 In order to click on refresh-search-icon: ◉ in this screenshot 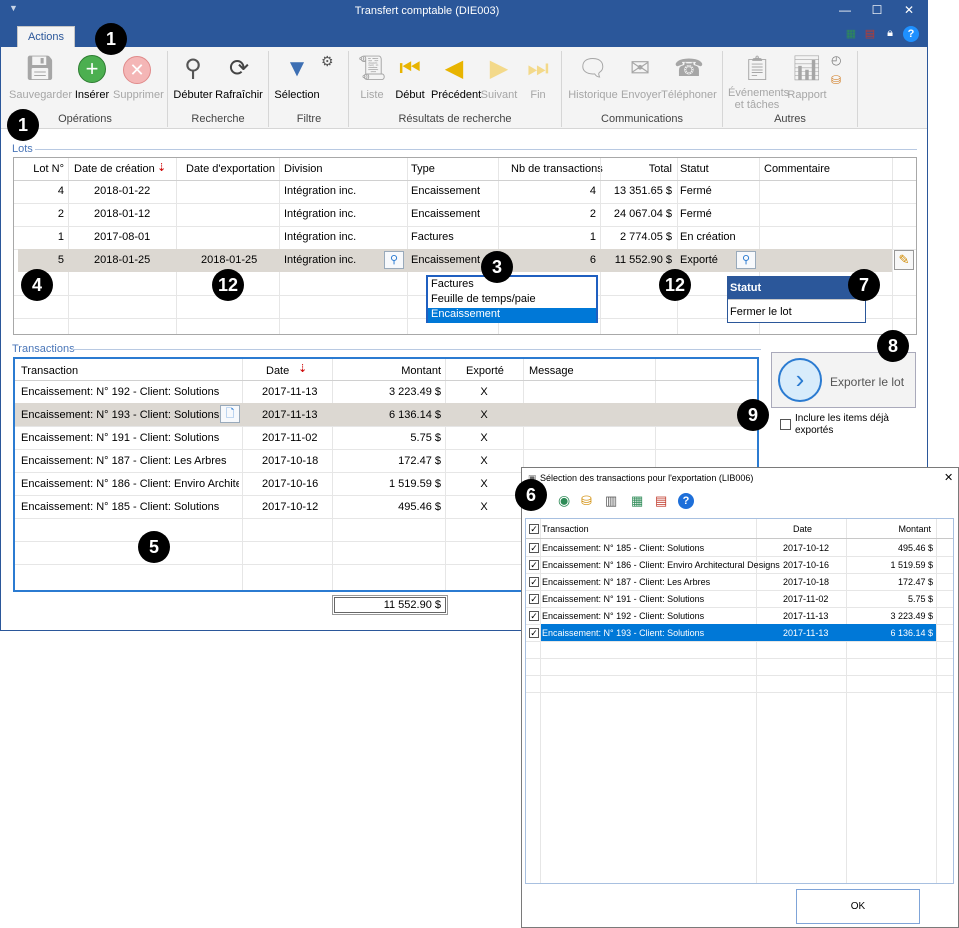, I will do `click(564, 500)`.